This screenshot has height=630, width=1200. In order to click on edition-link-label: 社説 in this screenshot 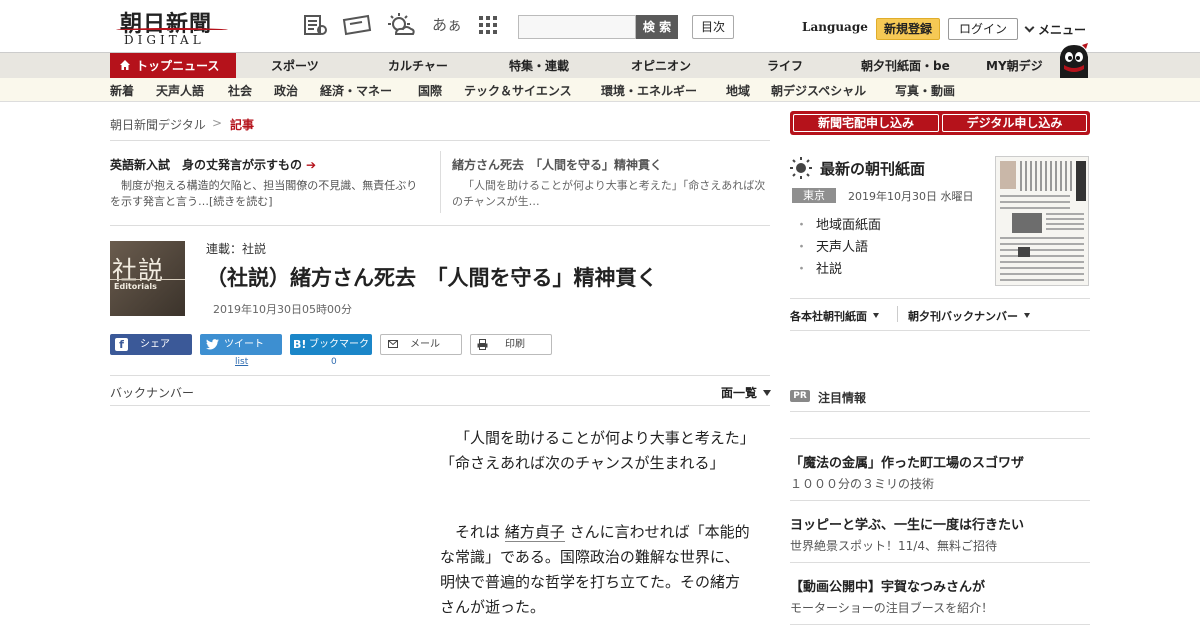, I will do `click(829, 269)`.